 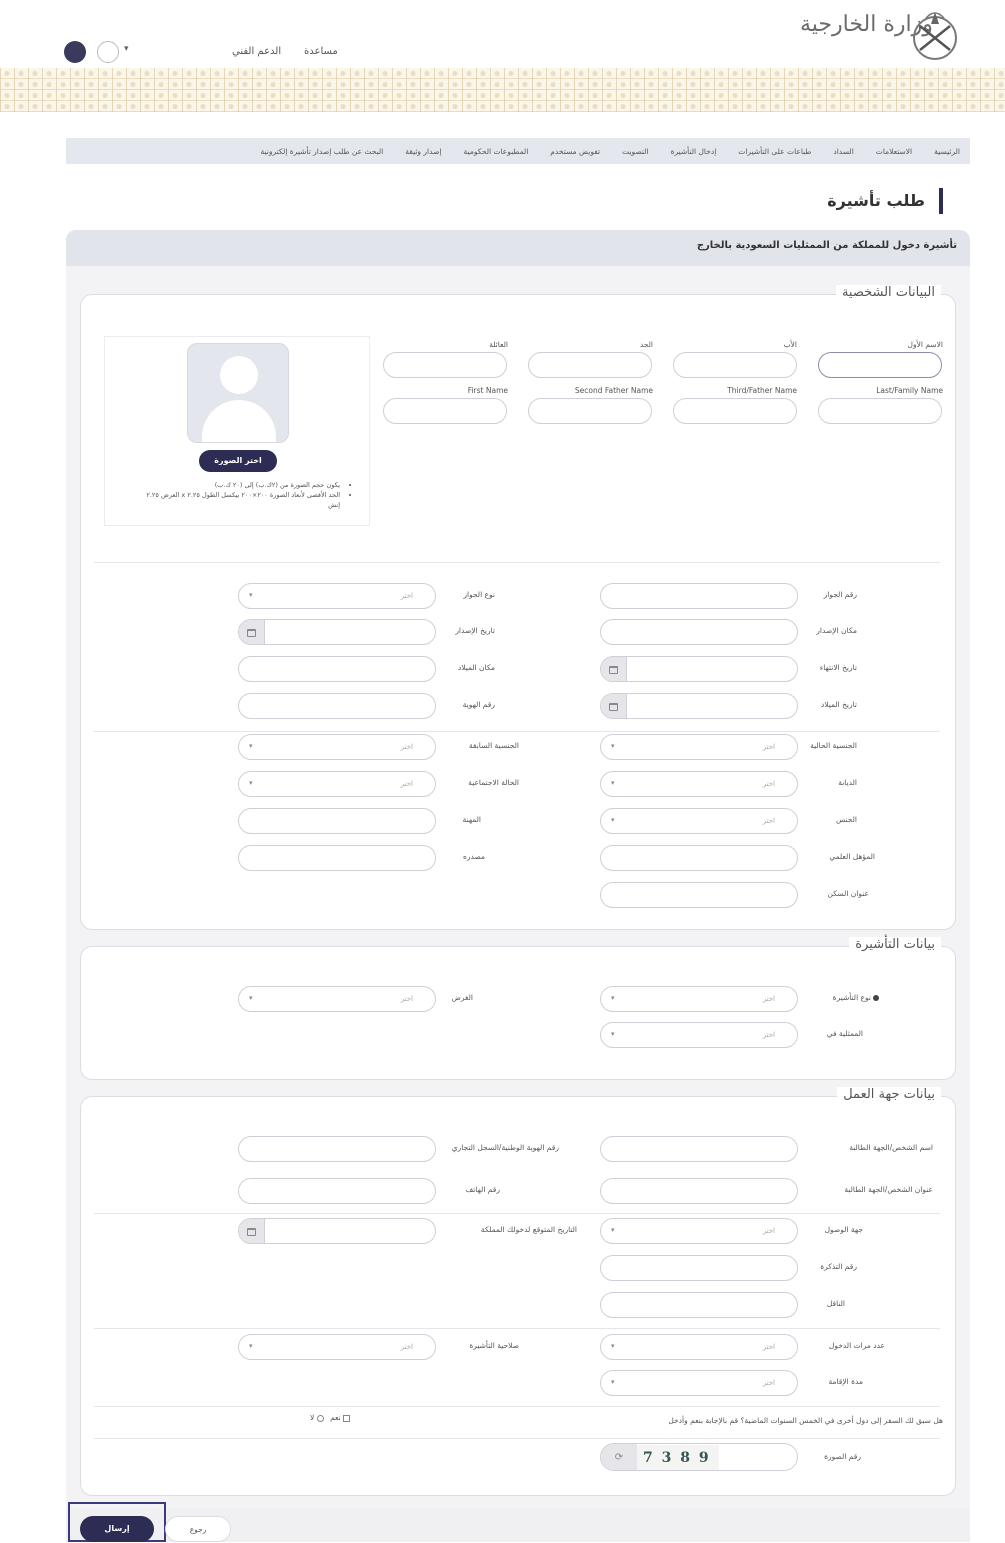 What do you see at coordinates (699, 1231) in the screenshot?
I see `arrival-port-select: اختر ▾` at bounding box center [699, 1231].